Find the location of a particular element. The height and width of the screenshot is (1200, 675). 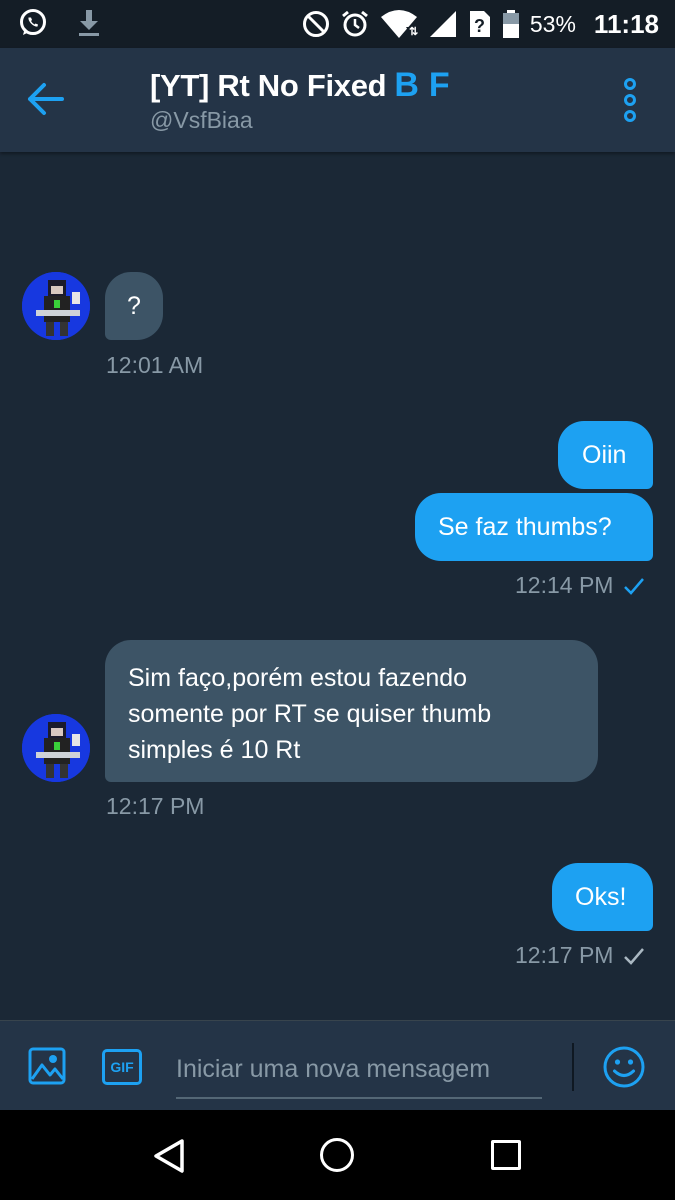

message-bubble-outgoing: Oiin is located at coordinates (605, 455).